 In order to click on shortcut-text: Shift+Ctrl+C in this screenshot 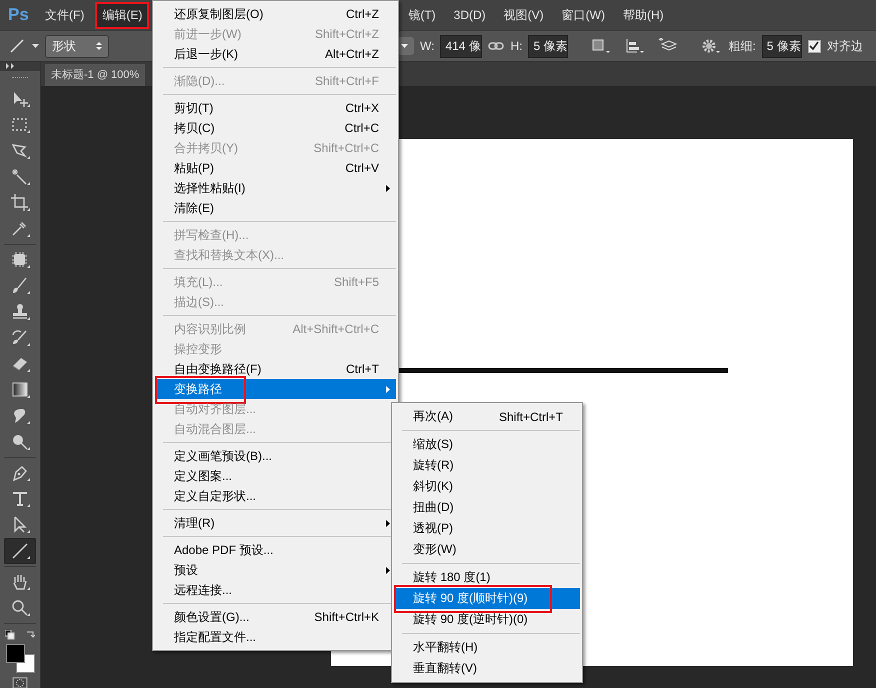, I will do `click(346, 148)`.